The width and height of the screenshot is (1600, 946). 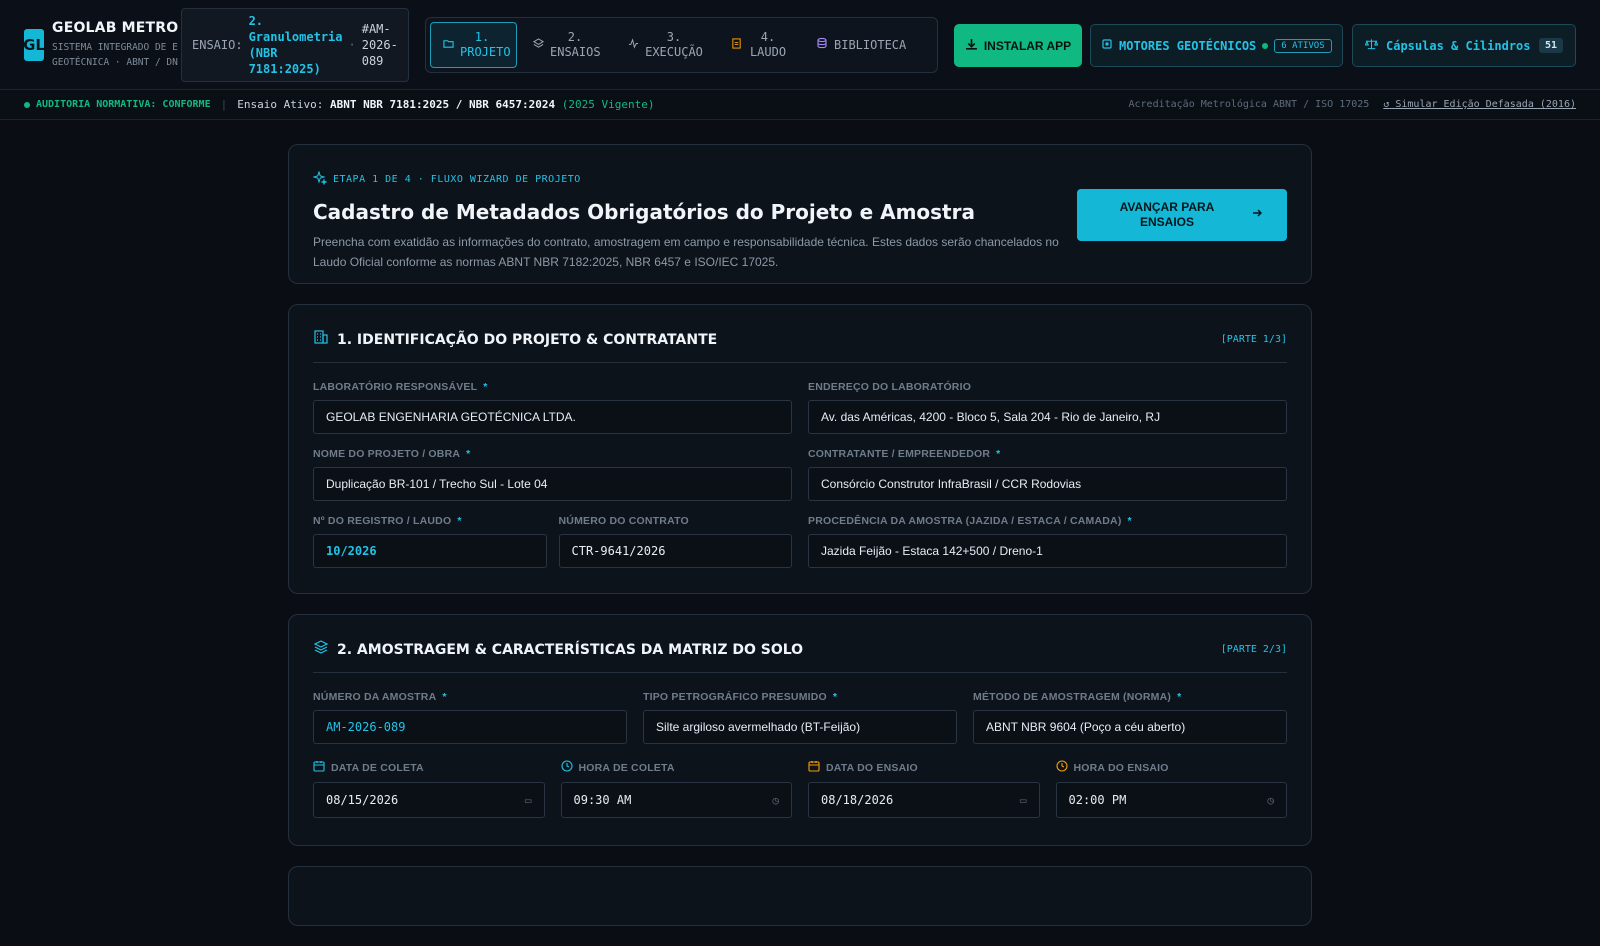 I want to click on calendar-icon, so click(x=814, y=767).